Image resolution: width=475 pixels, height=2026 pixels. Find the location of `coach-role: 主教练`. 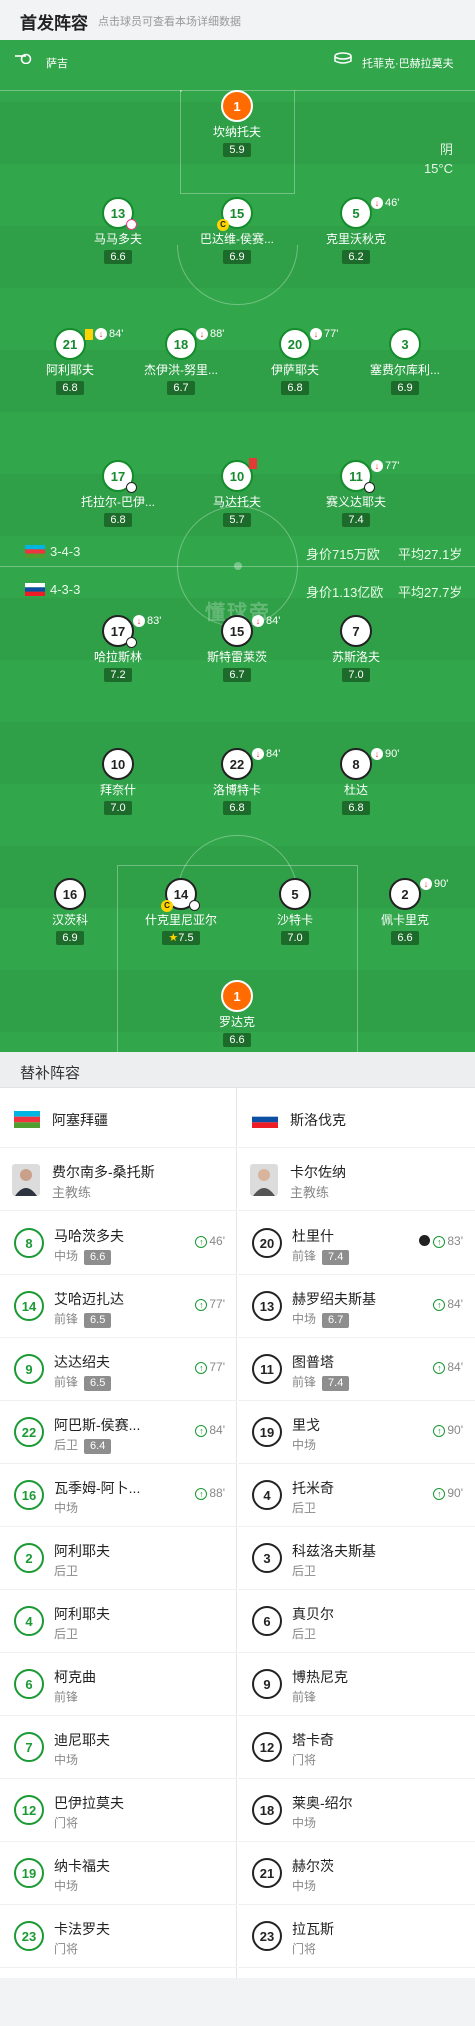

coach-role: 主教练 is located at coordinates (310, 1192).